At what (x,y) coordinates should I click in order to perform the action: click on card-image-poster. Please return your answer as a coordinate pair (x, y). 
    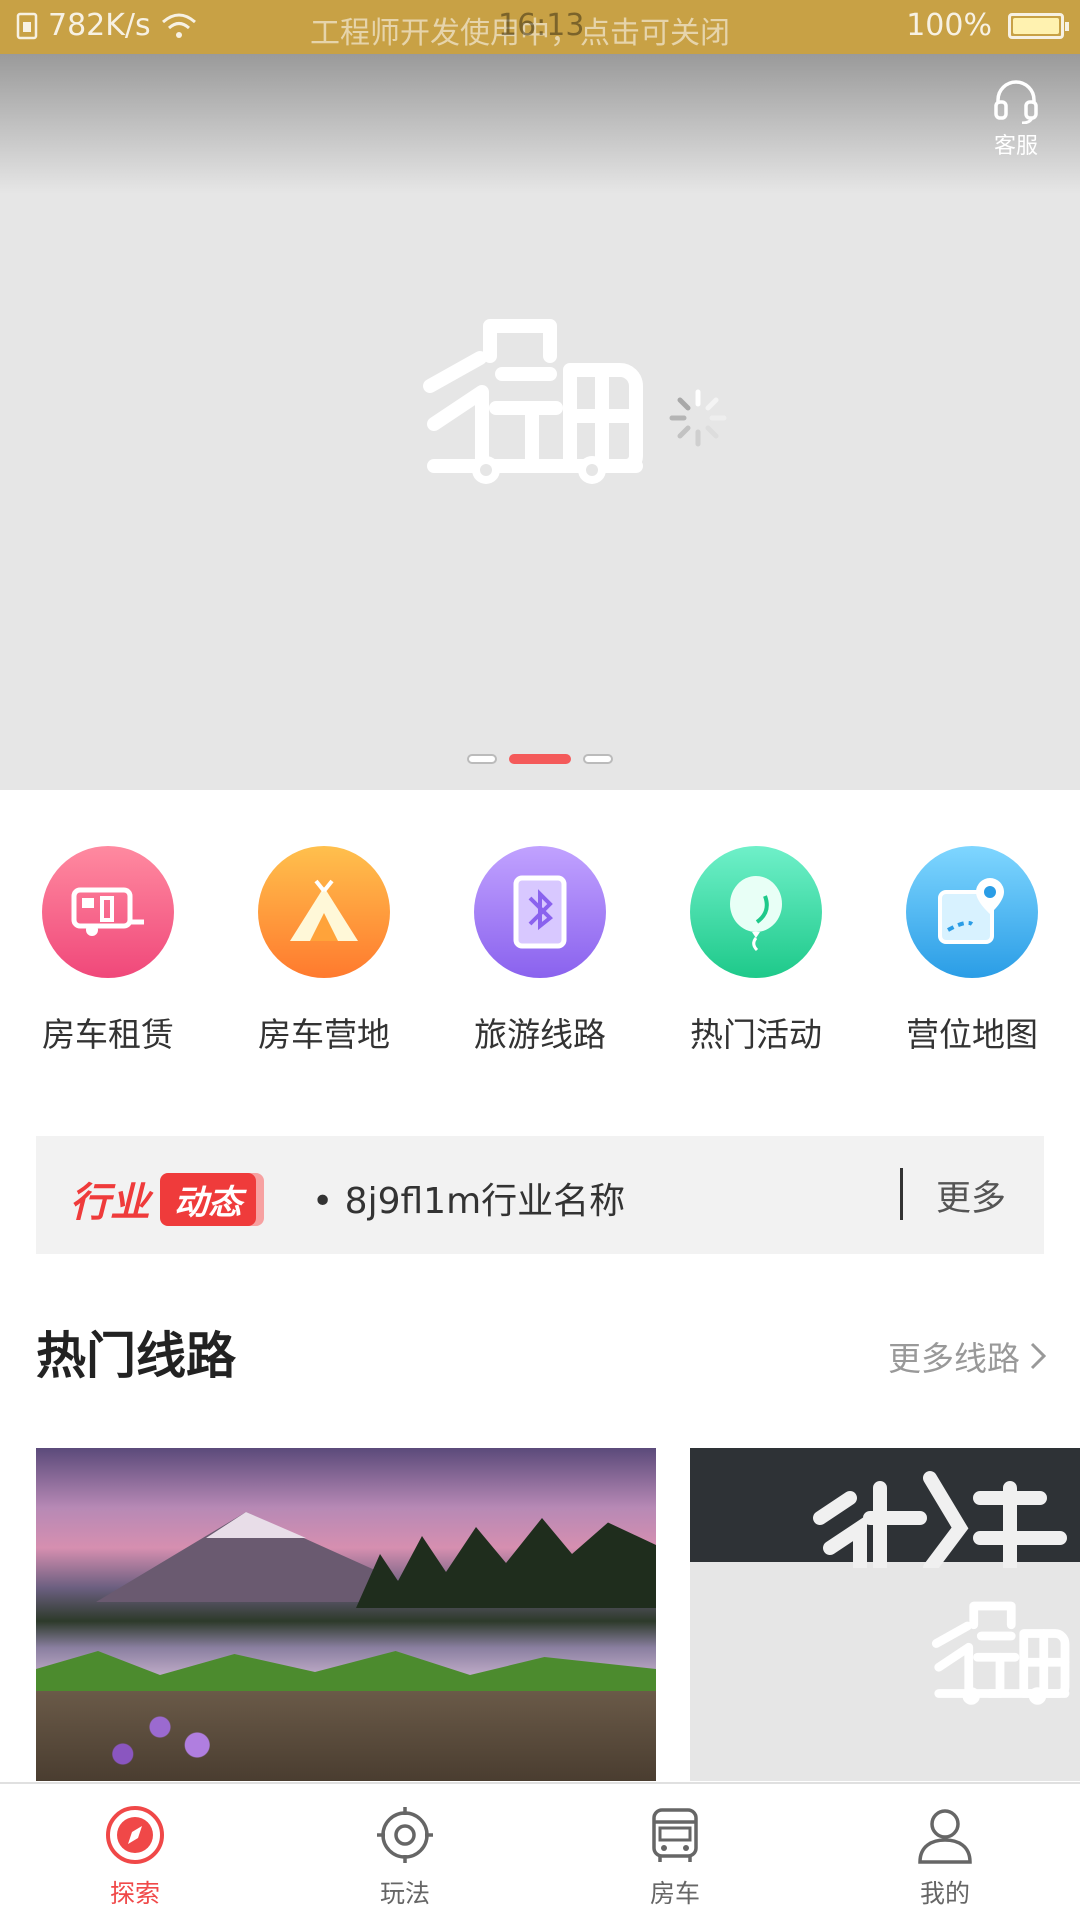
    Looking at the image, I should click on (885, 1511).